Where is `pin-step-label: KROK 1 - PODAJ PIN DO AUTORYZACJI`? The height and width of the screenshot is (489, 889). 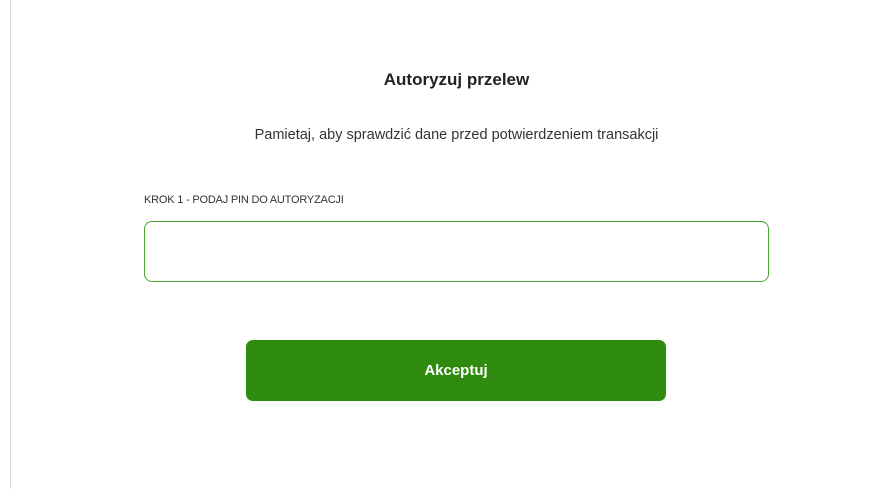 pin-step-label: KROK 1 - PODAJ PIN DO AUTORYZACJI is located at coordinates (244, 200).